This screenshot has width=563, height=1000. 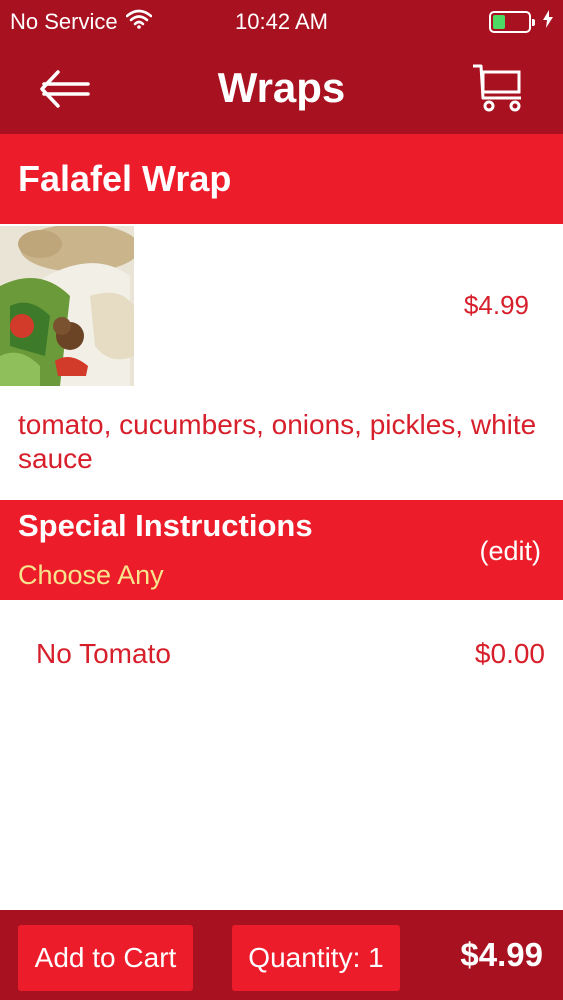 What do you see at coordinates (510, 551) in the screenshot?
I see `edit-link: (edit)` at bounding box center [510, 551].